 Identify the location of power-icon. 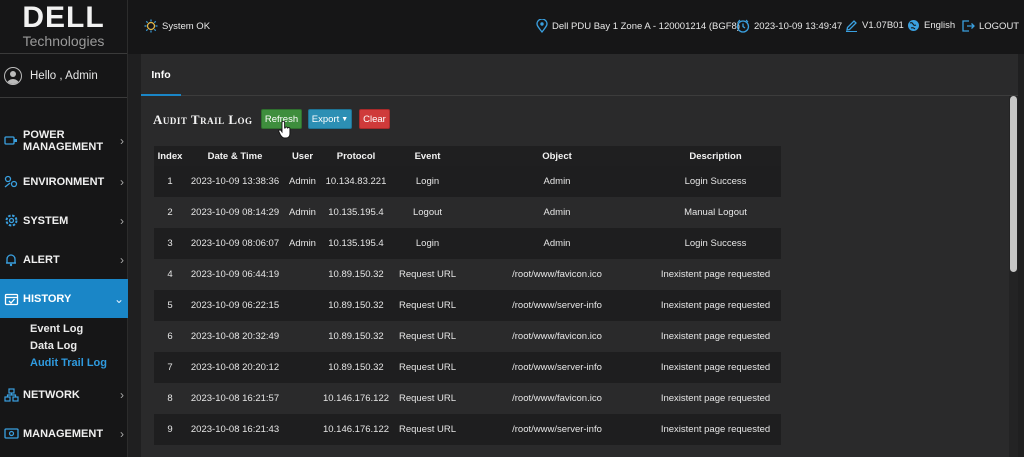
(11, 141).